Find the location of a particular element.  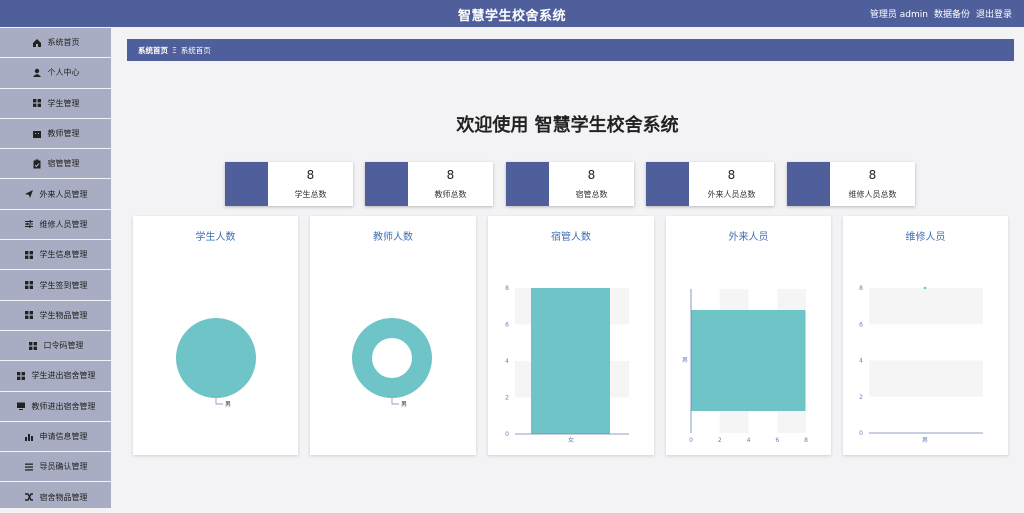

donut-slice is located at coordinates (392, 358).